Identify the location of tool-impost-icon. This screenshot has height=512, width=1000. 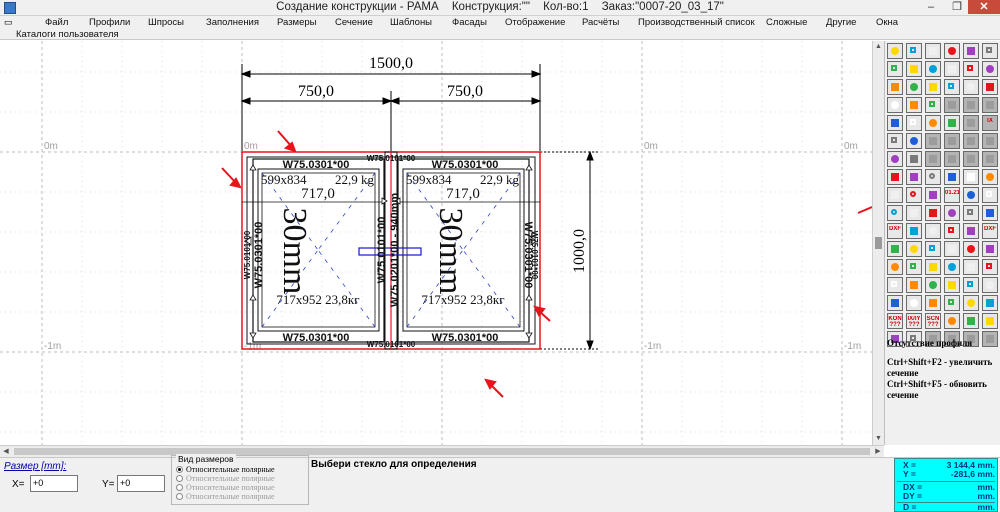
(933, 213).